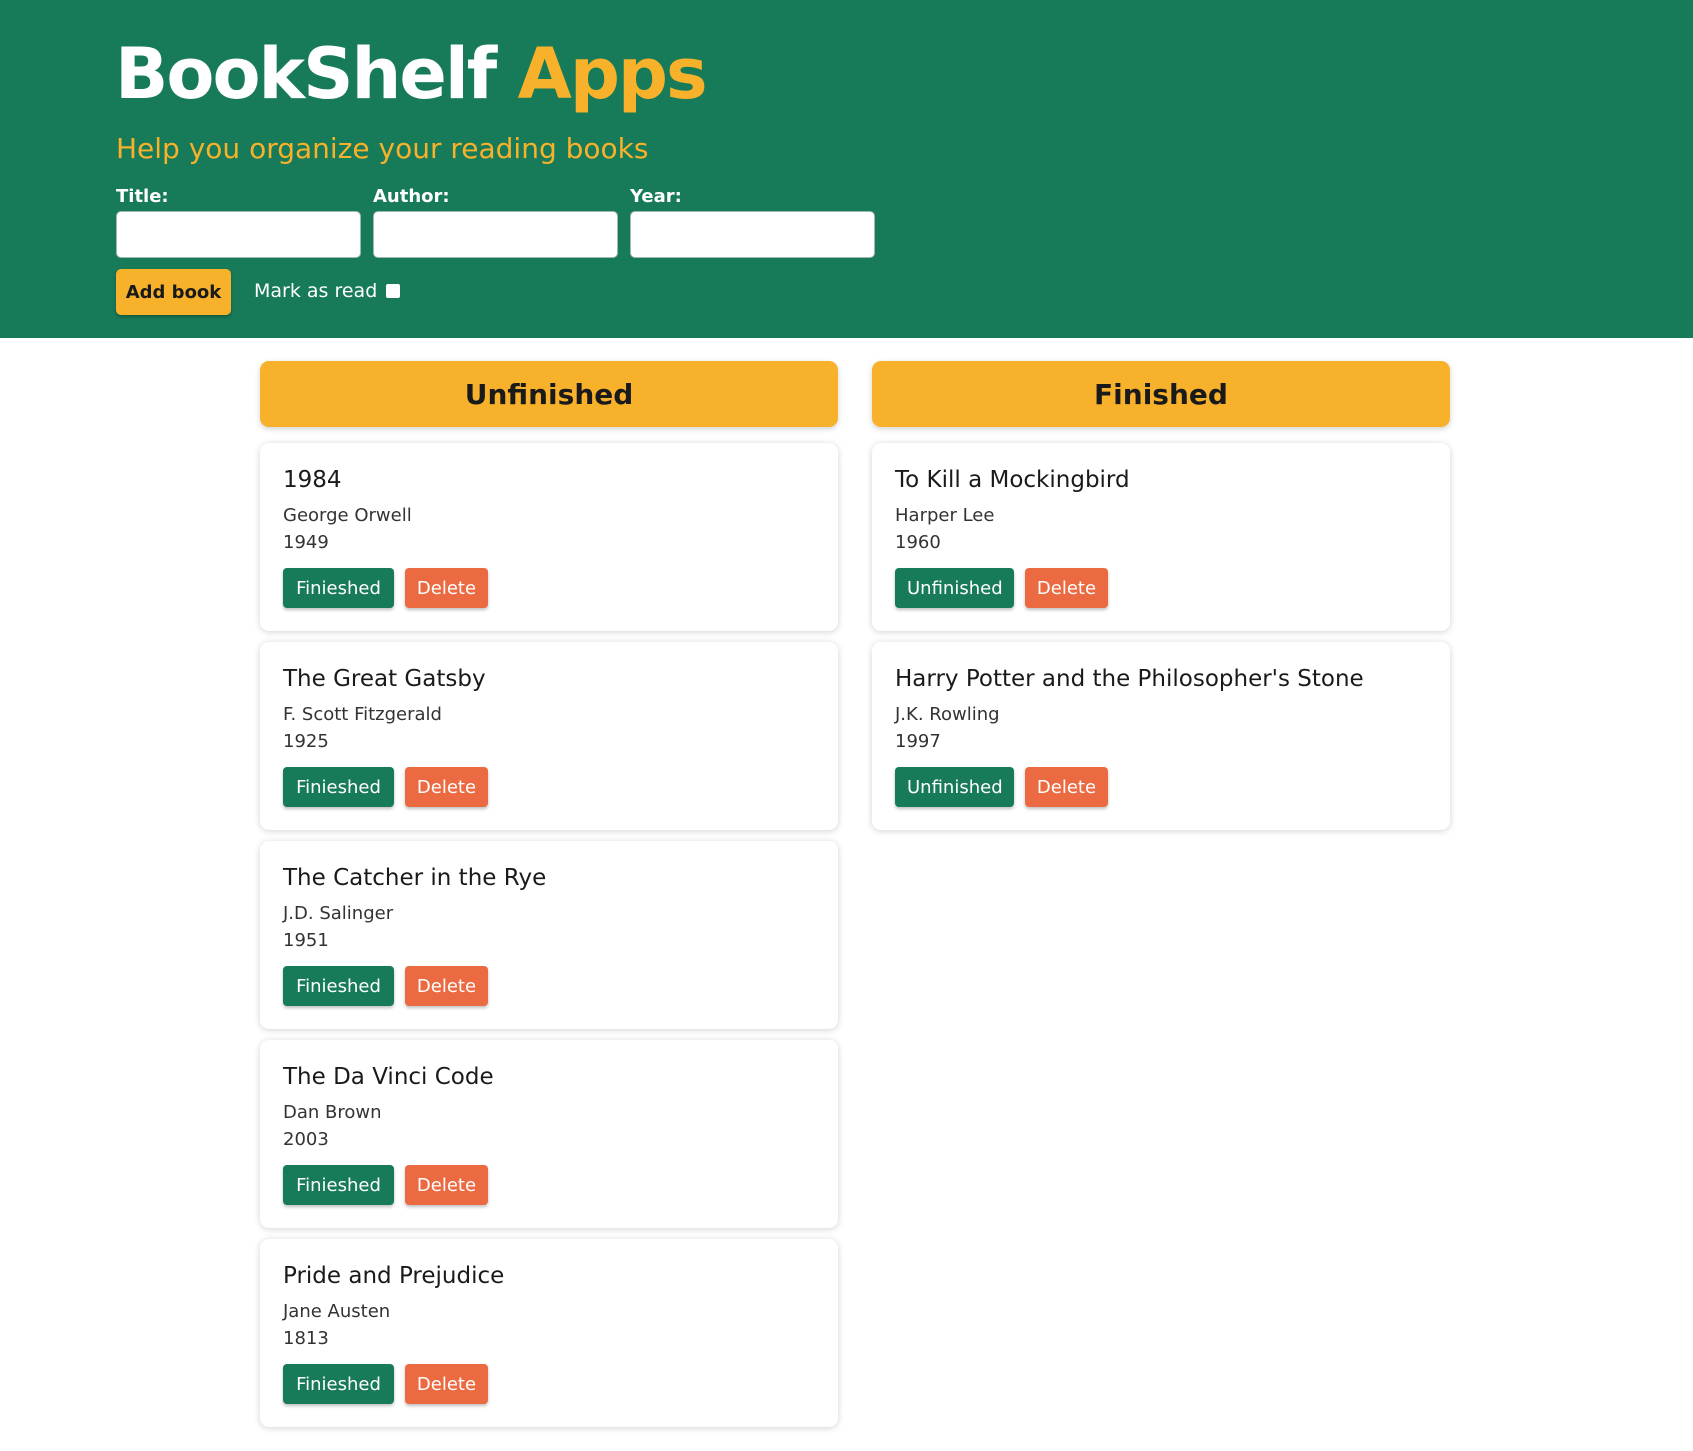 This screenshot has height=1451, width=1693. What do you see at coordinates (306, 74) in the screenshot?
I see `app-title-main: BookShelf` at bounding box center [306, 74].